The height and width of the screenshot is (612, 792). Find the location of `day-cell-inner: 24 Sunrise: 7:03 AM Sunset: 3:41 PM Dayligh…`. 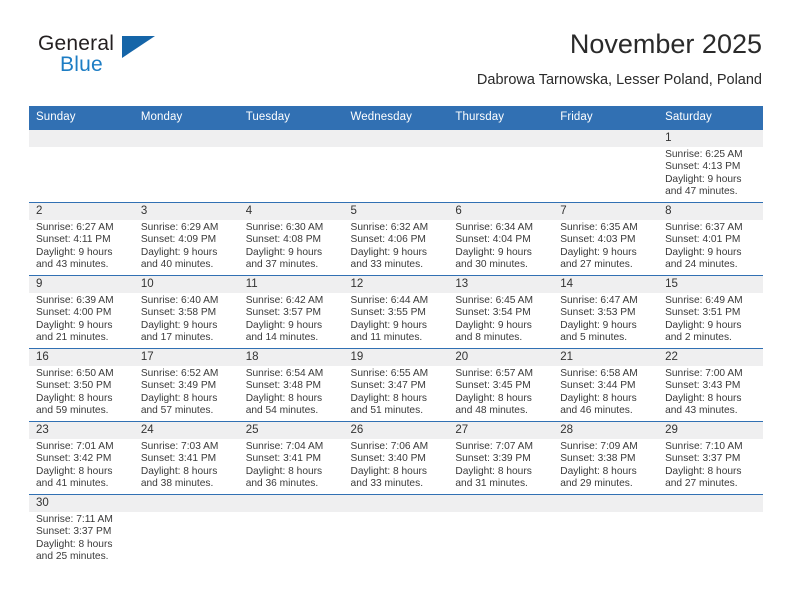

day-cell-inner: 24 Sunrise: 7:03 AM Sunset: 3:41 PM Dayligh… is located at coordinates (186, 458).